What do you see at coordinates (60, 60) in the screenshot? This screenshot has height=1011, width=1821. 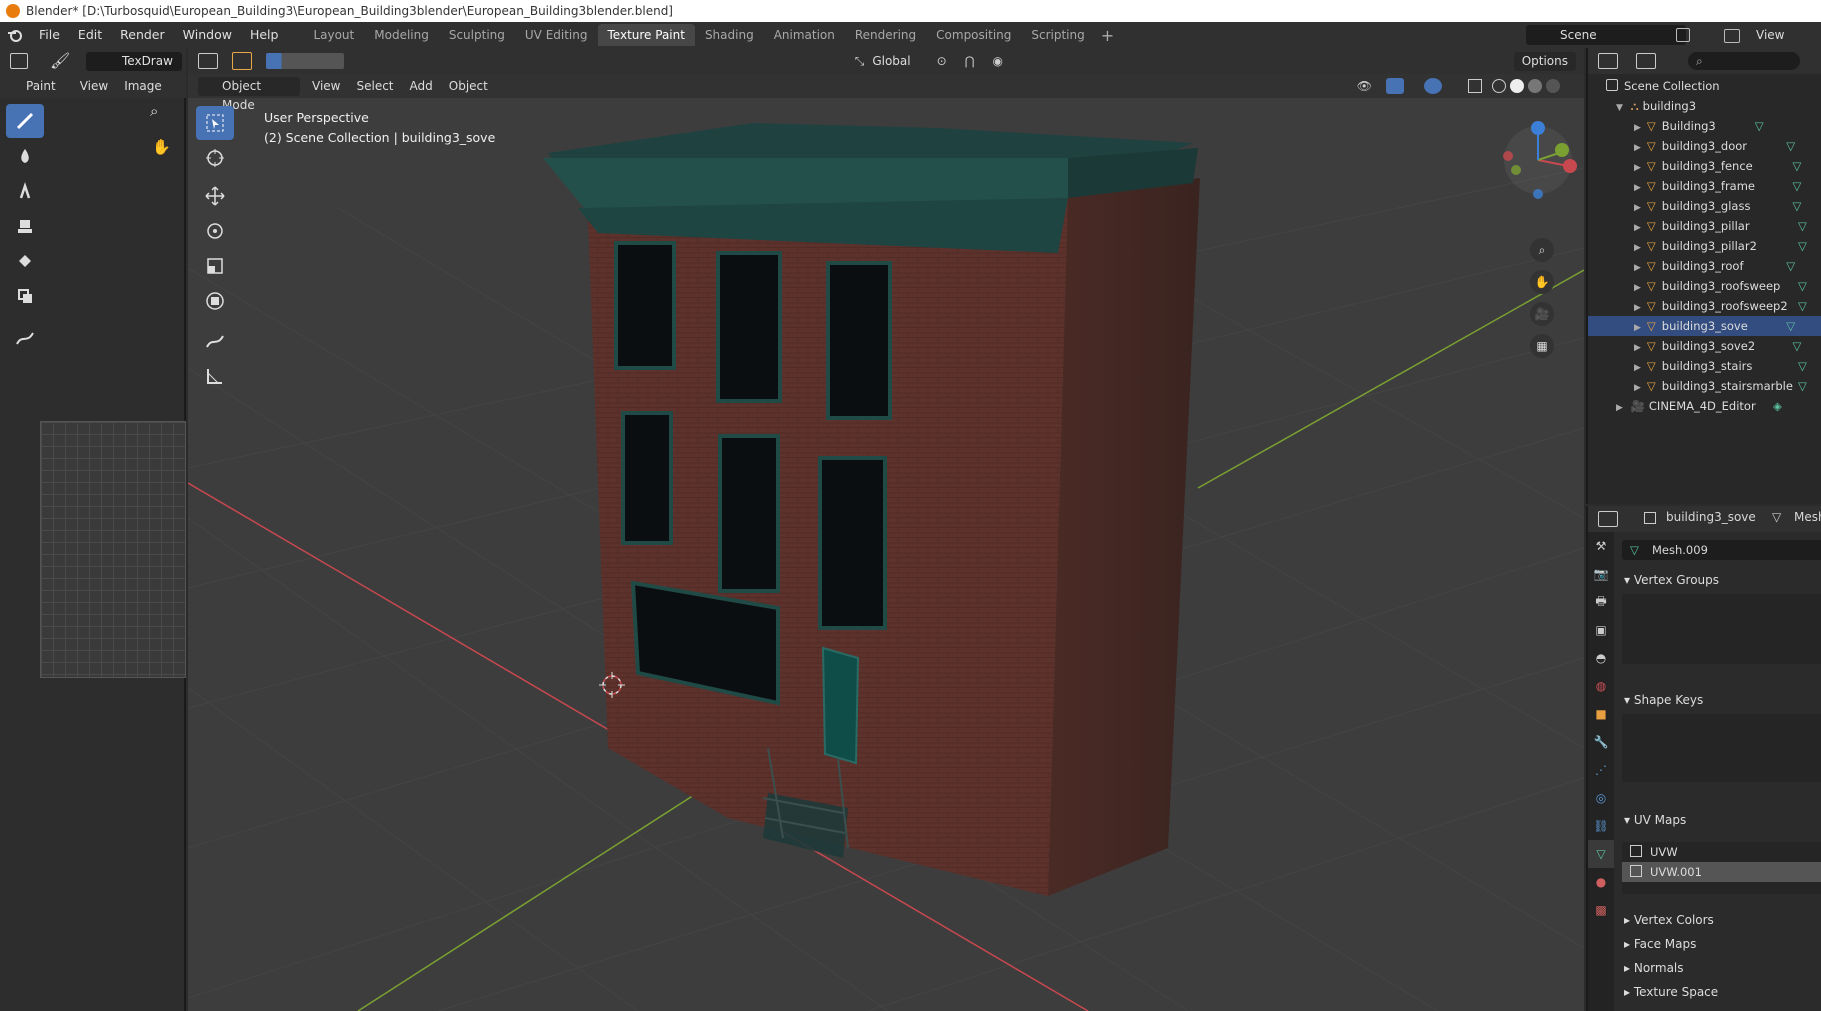 I see `brush-icon: 🖌` at bounding box center [60, 60].